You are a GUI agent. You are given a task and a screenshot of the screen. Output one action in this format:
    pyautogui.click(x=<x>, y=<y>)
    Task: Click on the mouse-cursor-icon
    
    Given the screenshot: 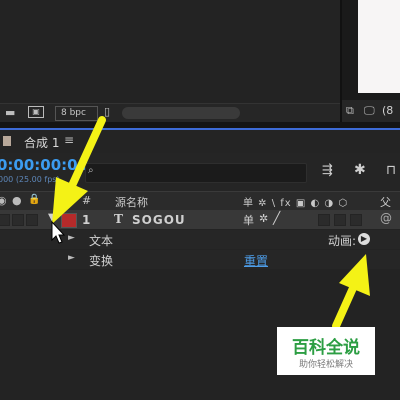 What is the action you would take?
    pyautogui.click(x=58, y=232)
    